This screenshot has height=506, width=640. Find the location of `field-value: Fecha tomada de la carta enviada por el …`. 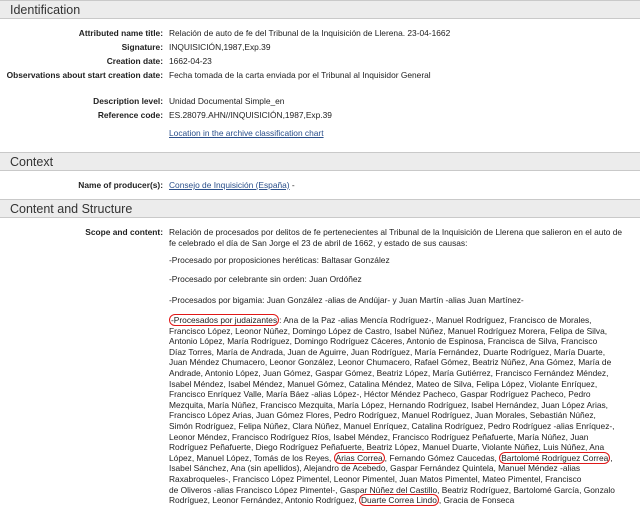

field-value: Fecha tomada de la carta enviada por el … is located at coordinates (300, 75).